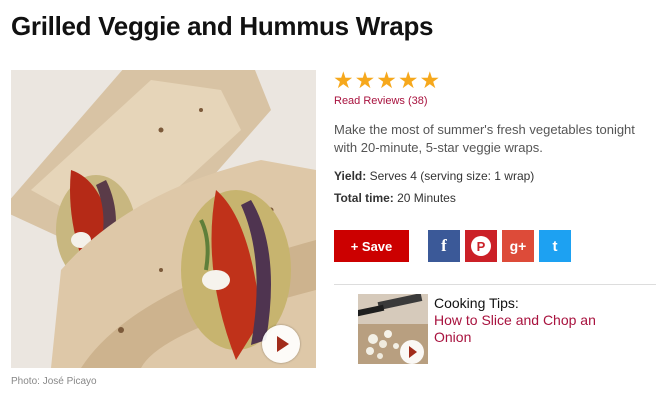 The image size is (656, 405). I want to click on twitter-icon: t, so click(555, 246).